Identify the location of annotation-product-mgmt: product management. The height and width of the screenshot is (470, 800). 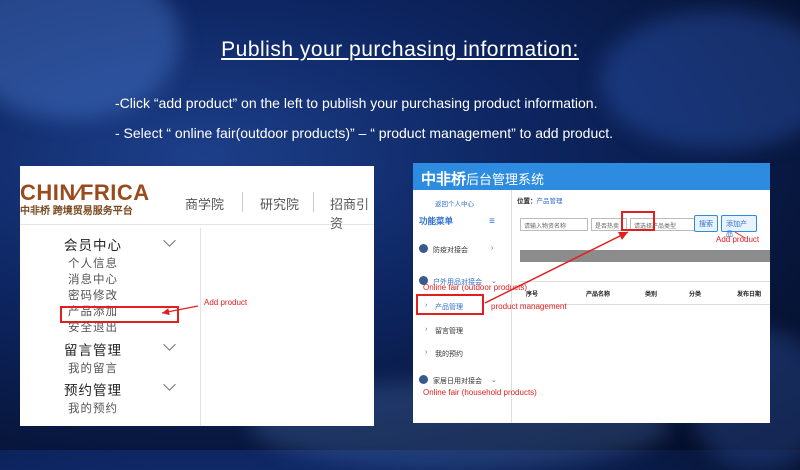
(529, 306).